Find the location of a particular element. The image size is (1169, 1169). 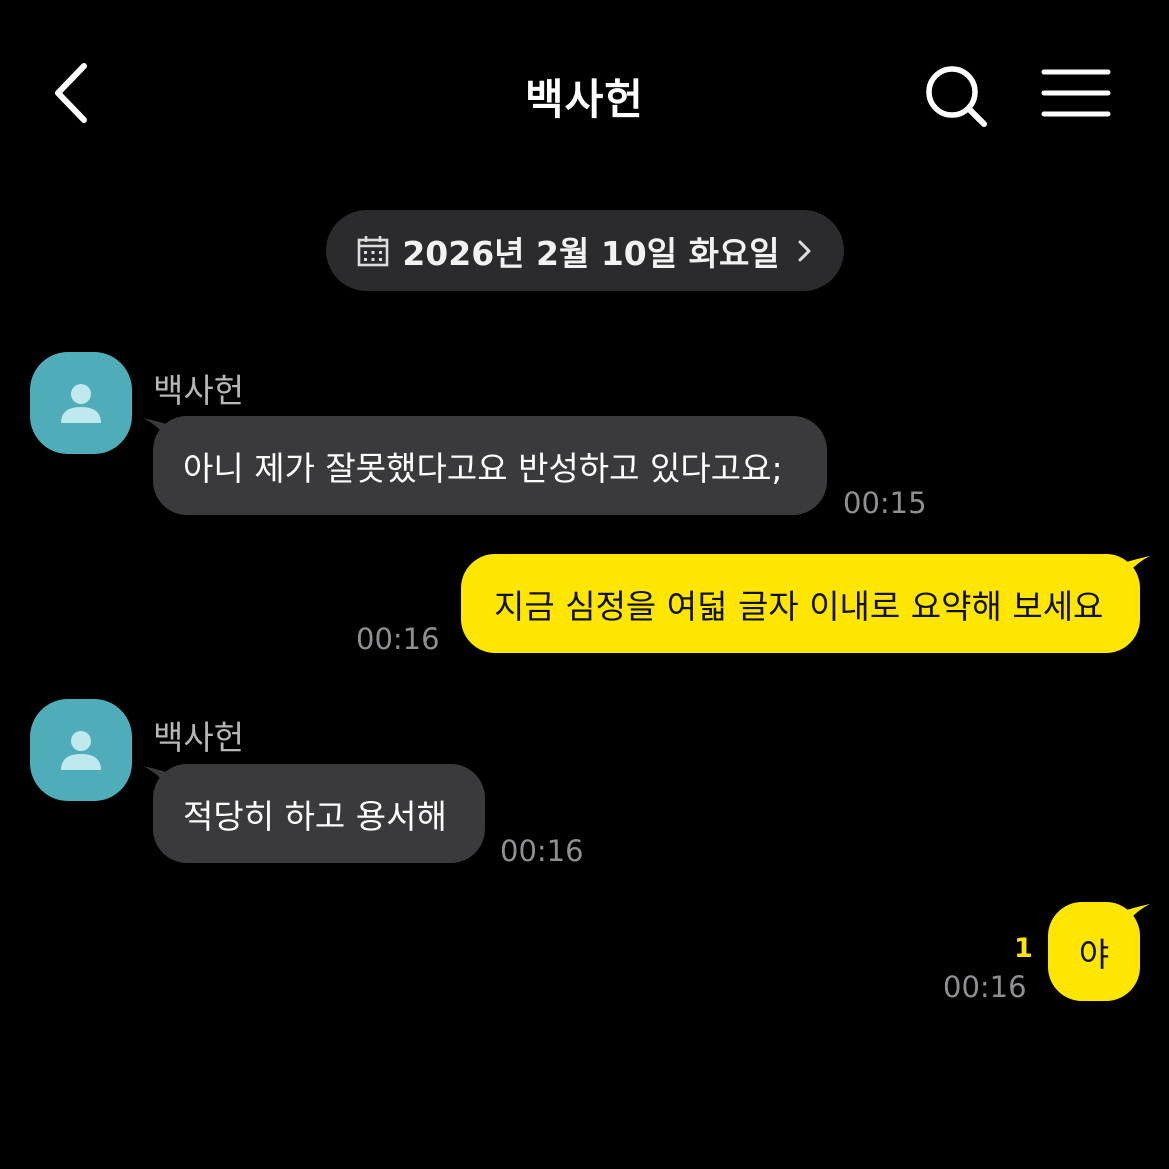

menu-icon is located at coordinates (1076, 93).